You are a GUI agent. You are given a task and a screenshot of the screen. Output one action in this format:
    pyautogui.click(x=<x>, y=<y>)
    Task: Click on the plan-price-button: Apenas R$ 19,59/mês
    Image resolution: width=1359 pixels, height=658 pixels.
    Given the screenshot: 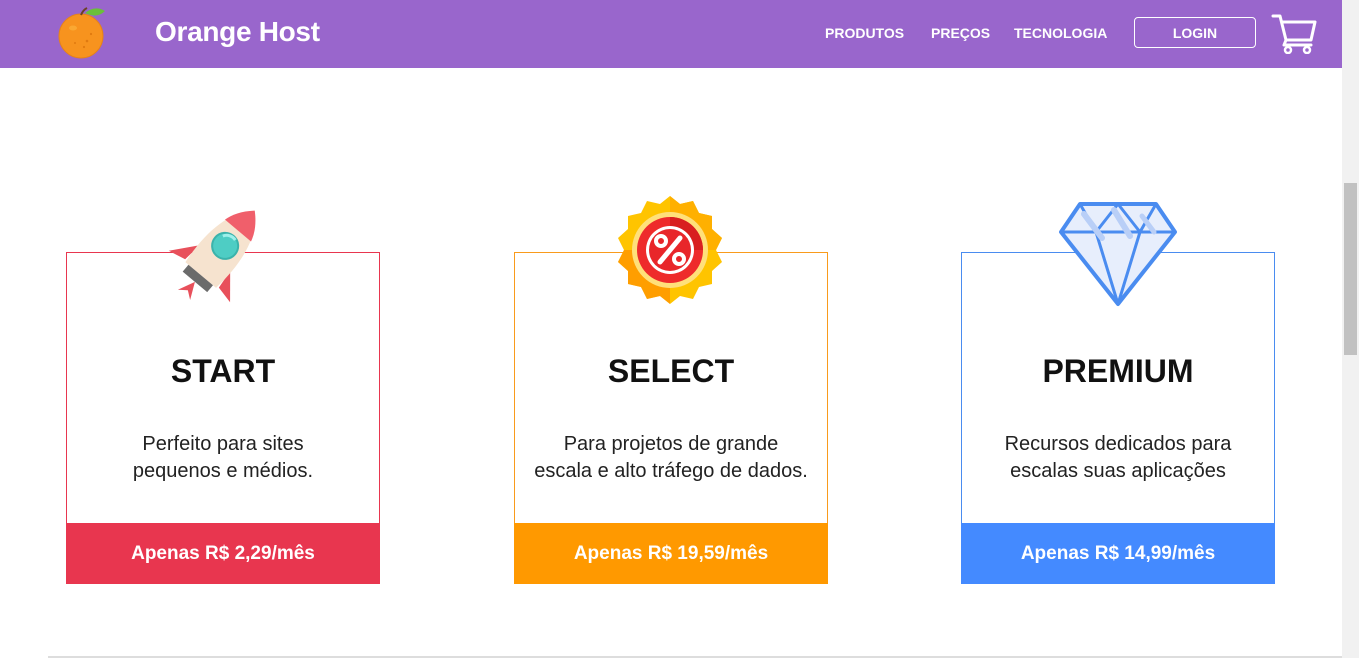 What is the action you would take?
    pyautogui.click(x=671, y=553)
    